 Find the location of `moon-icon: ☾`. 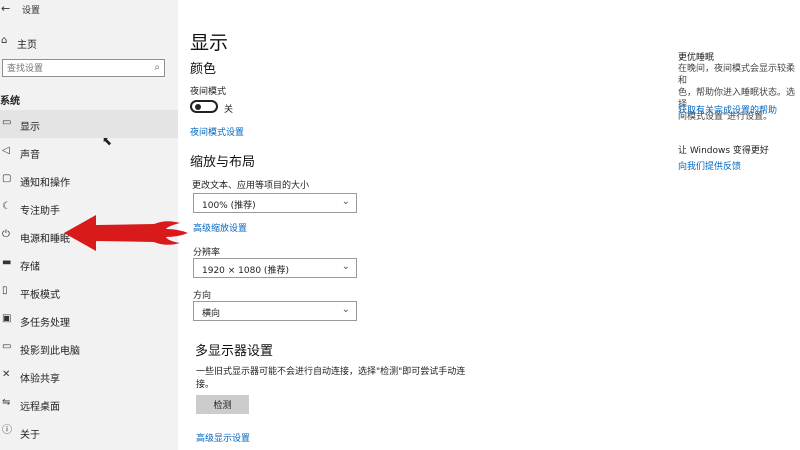

moon-icon: ☾ is located at coordinates (6, 206).